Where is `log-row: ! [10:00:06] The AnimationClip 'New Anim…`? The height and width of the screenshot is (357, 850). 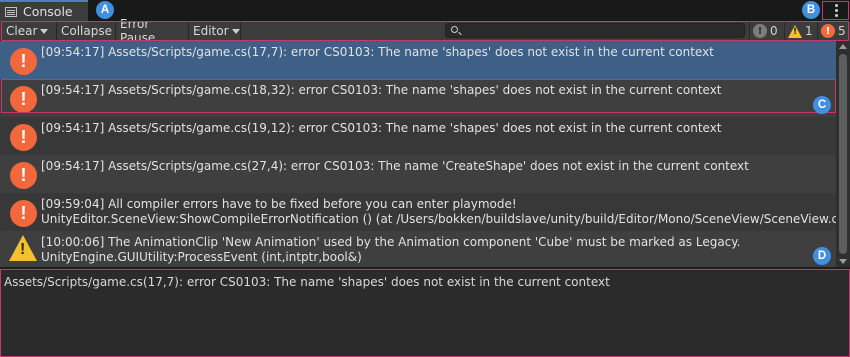 log-row: ! [10:00:06] The AnimationClip 'New Anim… is located at coordinates (418, 249).